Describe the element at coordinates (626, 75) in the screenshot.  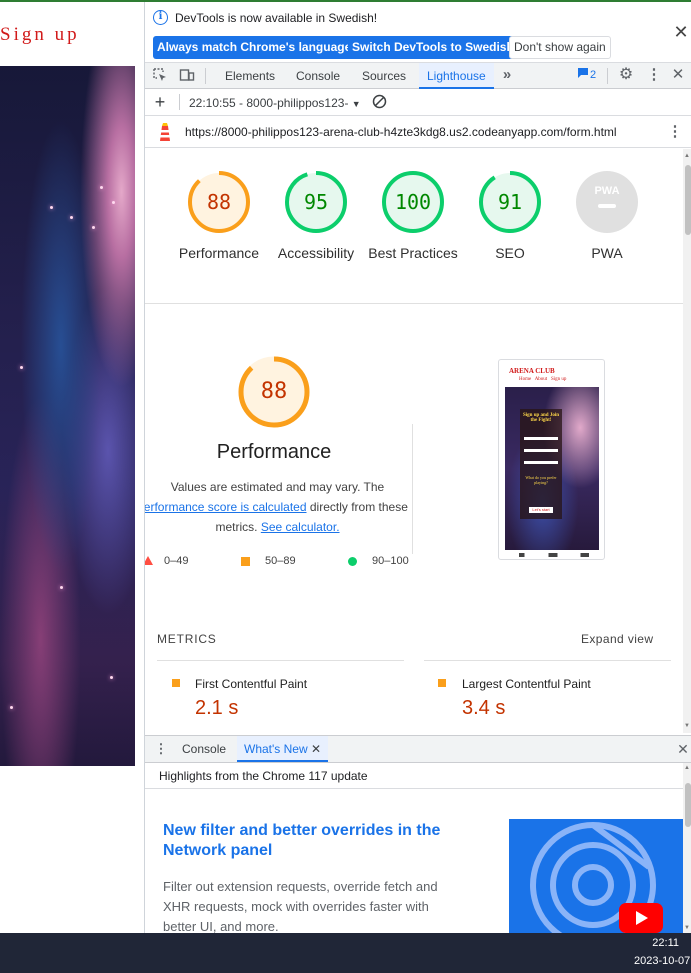
I see `settings-gear-icon: ⚙` at that location.